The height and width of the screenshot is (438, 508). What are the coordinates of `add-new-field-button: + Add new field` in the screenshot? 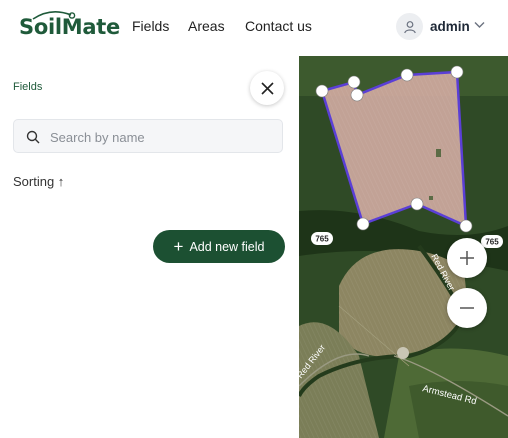 It's located at (219, 246).